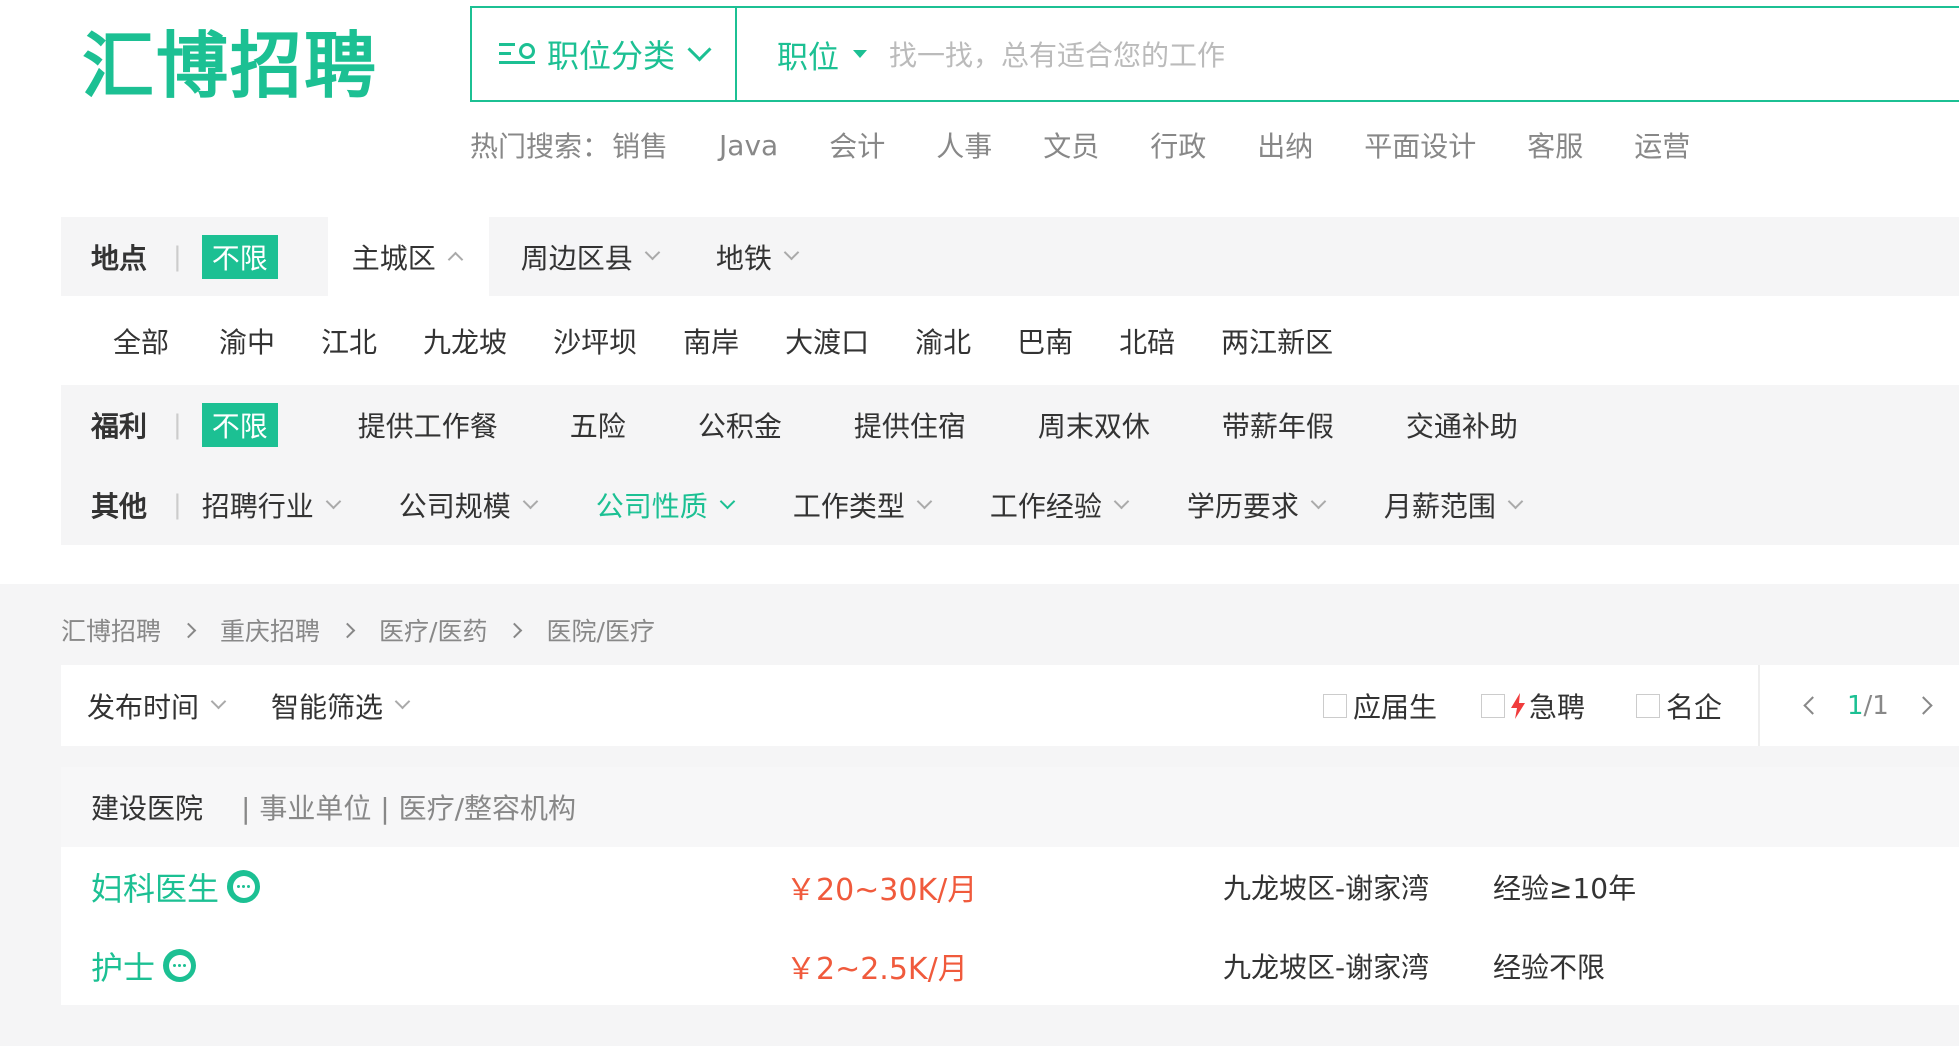 The image size is (1959, 1046). Describe the element at coordinates (1045, 341) in the screenshot. I see `district-item: 巴南` at that location.